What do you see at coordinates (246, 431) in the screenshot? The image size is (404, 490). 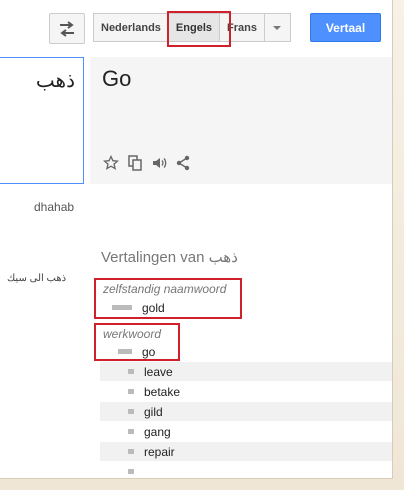 I see `dictionary-entry: gang` at bounding box center [246, 431].